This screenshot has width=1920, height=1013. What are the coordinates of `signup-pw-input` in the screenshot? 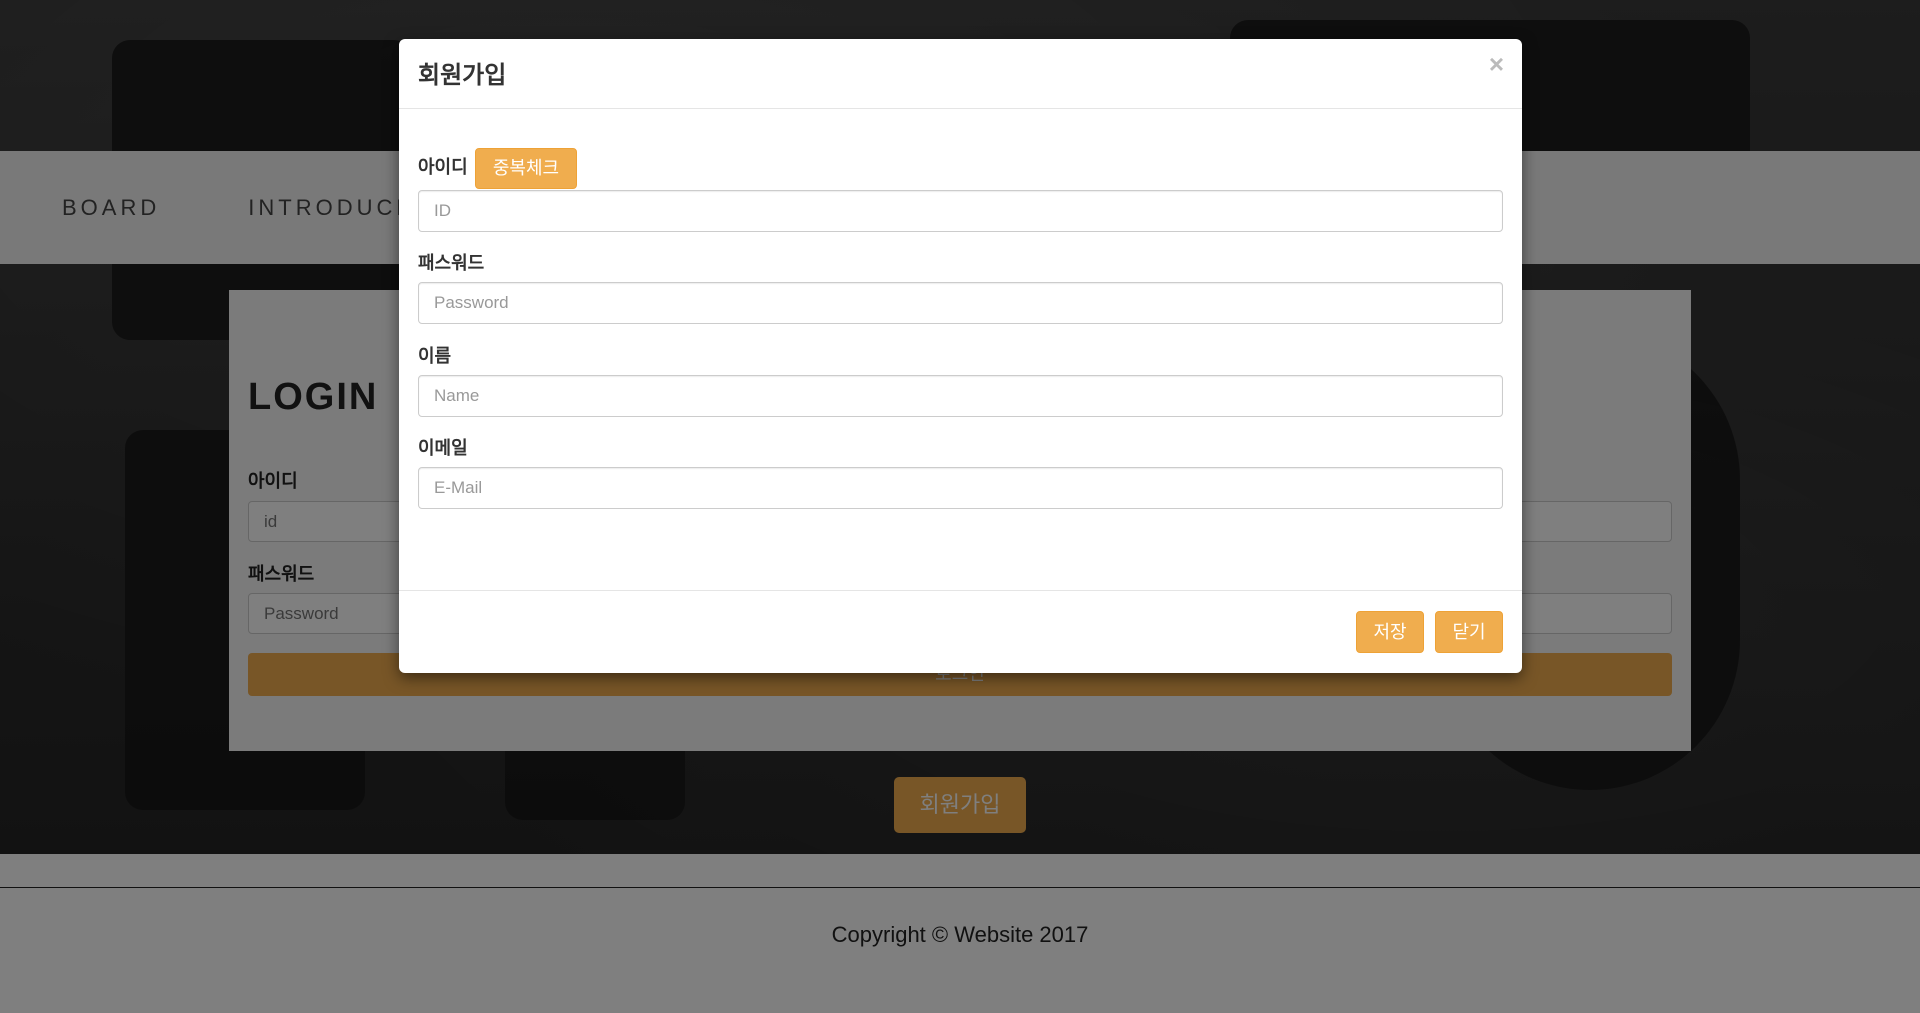 It's located at (960, 303).